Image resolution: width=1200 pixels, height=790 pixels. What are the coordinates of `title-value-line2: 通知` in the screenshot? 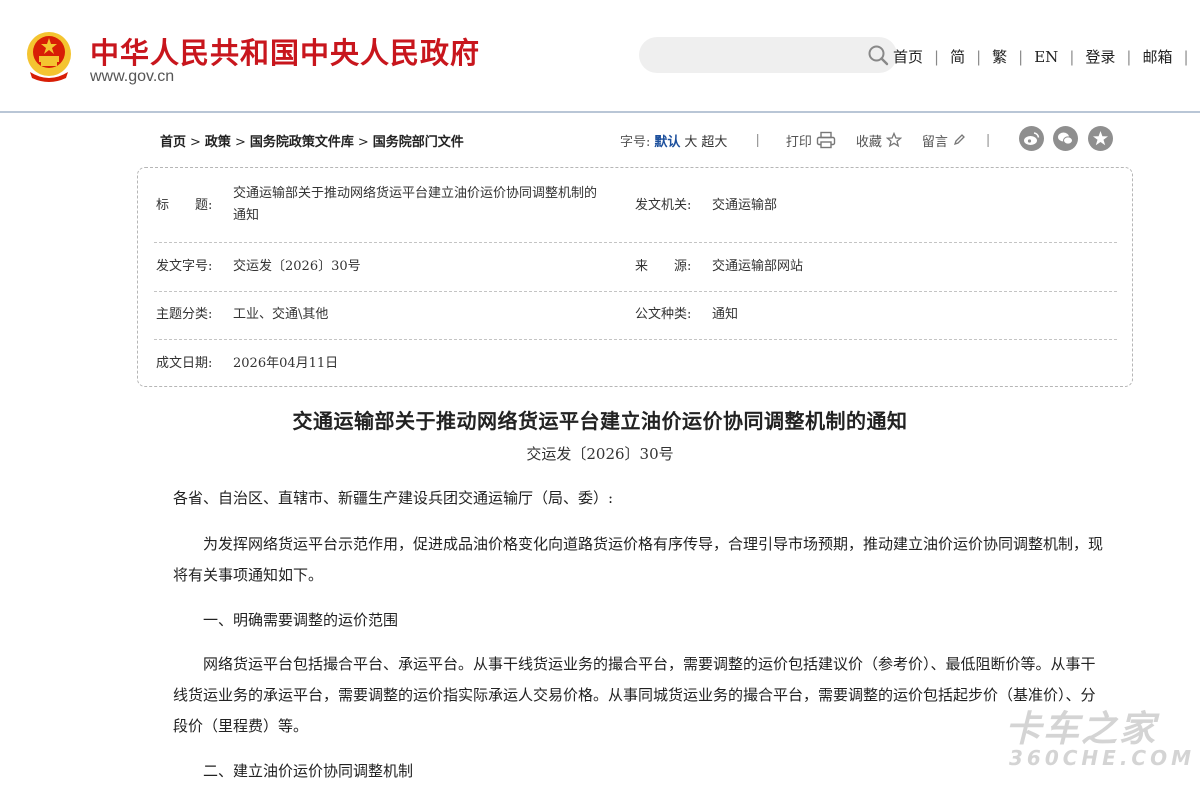 It's located at (246, 215).